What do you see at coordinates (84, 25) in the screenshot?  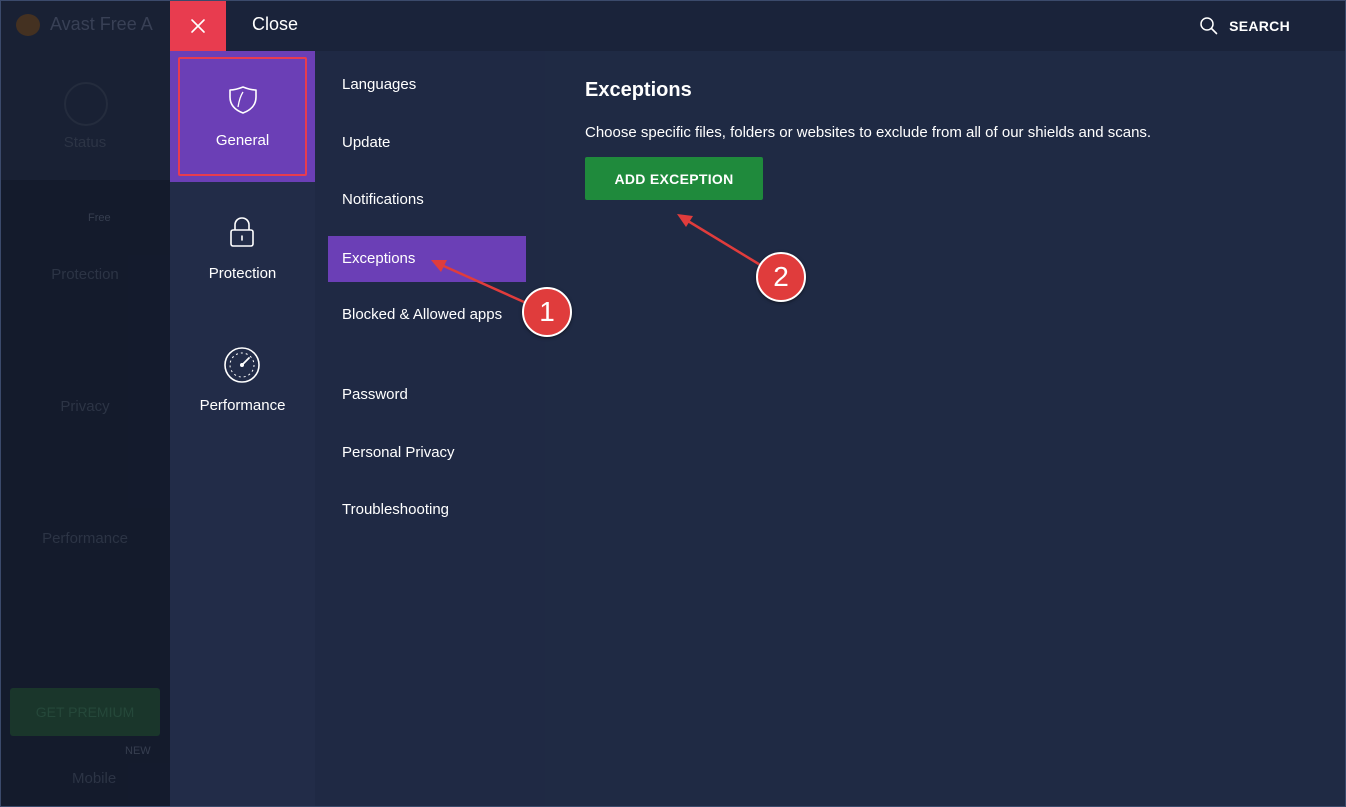 I see `background-app-title: Avast Free A` at bounding box center [84, 25].